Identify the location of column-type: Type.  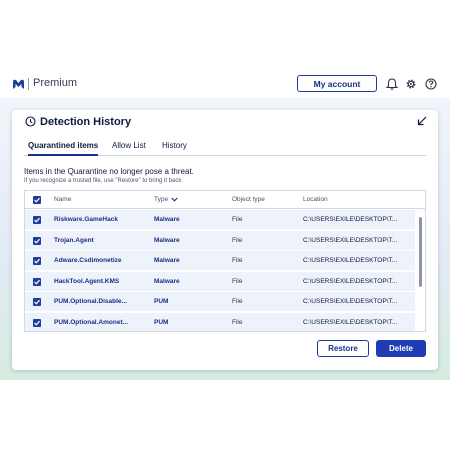
(161, 199).